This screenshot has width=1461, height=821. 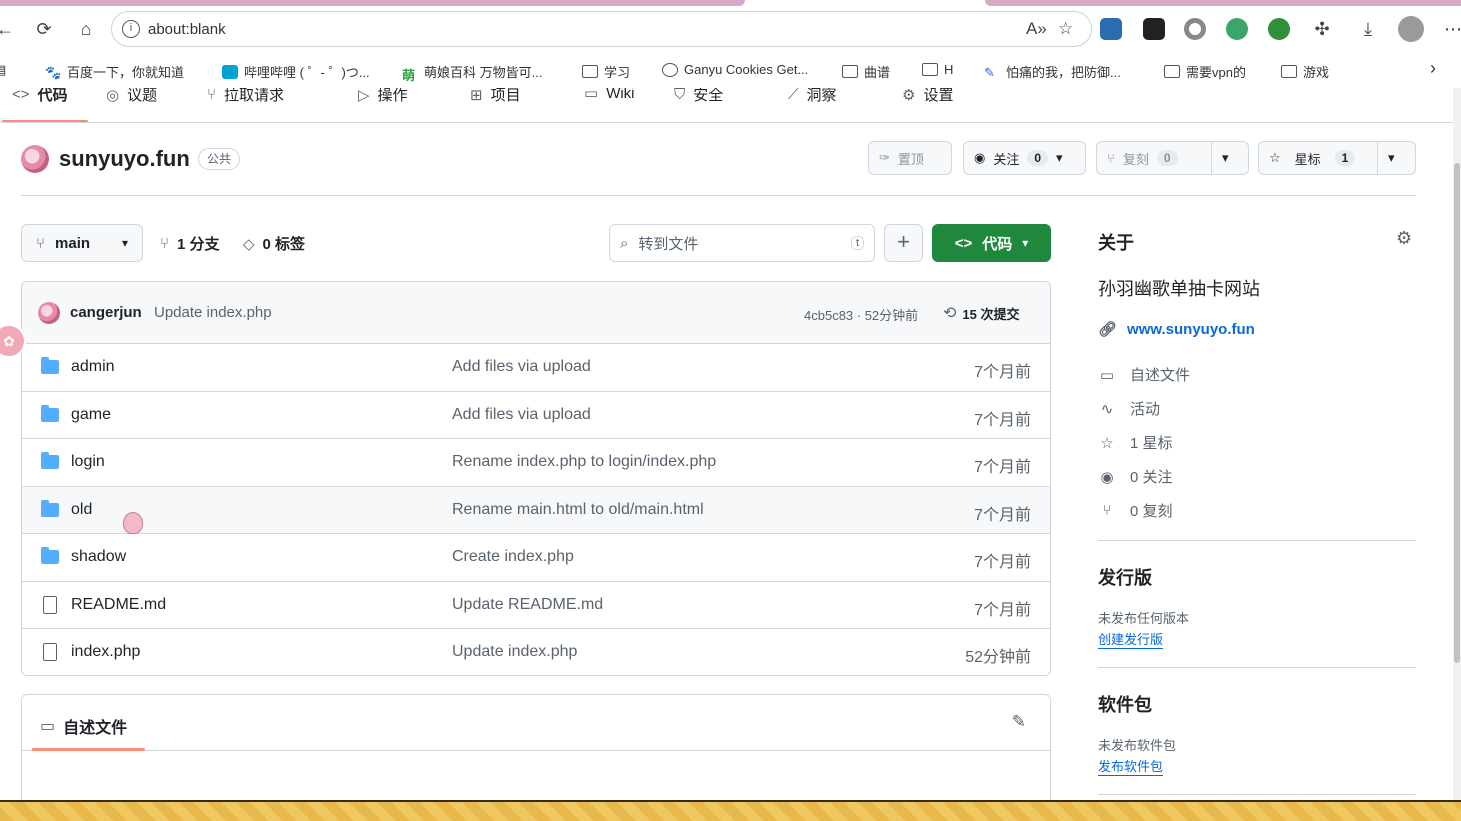 What do you see at coordinates (118, 605) in the screenshot?
I see `file-name-link: README.md` at bounding box center [118, 605].